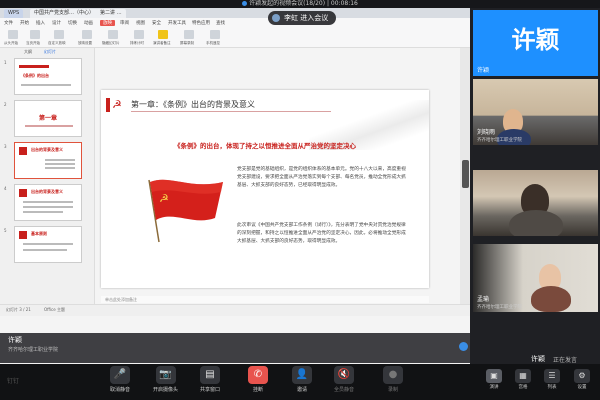  I want to click on sharer-org: 齐齐哈尔理工职业学院, so click(33, 350).